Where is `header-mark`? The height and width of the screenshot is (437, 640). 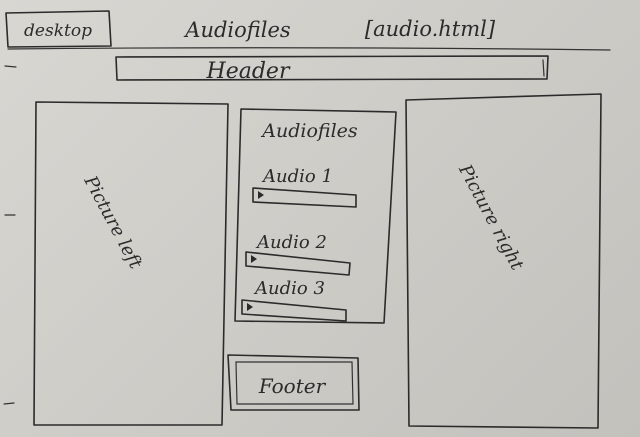
header-mark is located at coordinates (543, 68).